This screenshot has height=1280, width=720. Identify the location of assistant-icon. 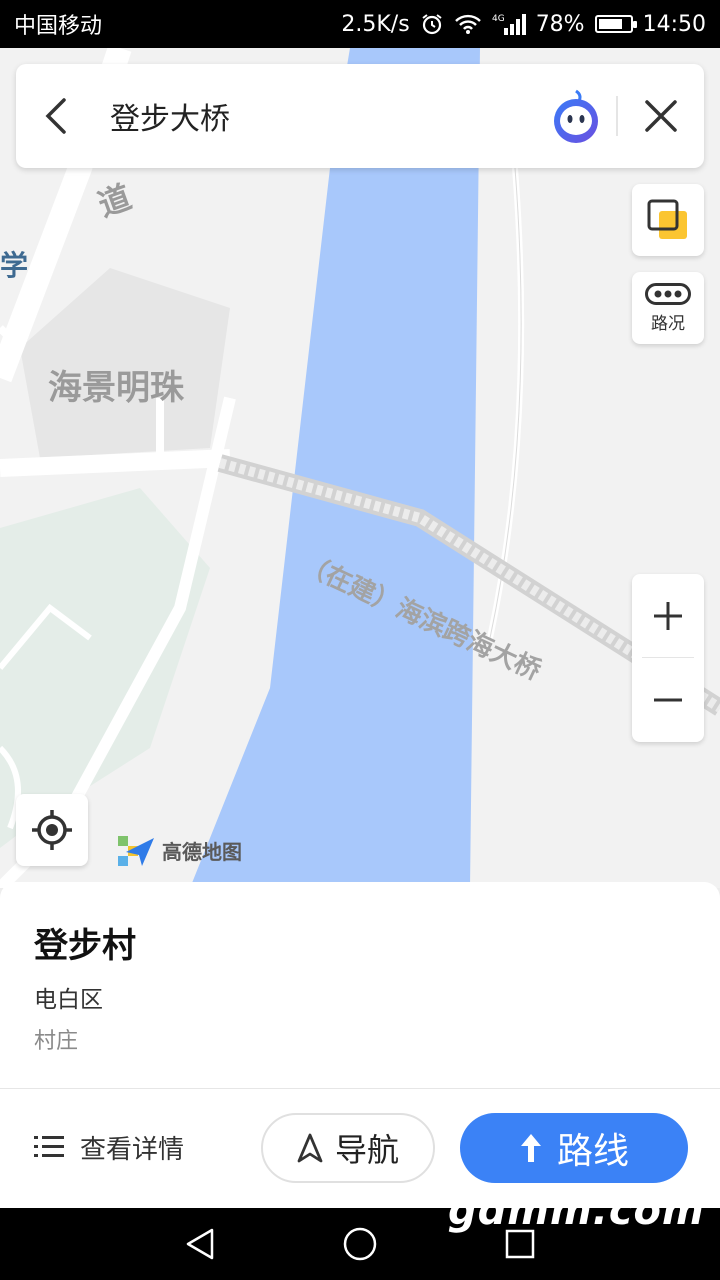
(576, 116).